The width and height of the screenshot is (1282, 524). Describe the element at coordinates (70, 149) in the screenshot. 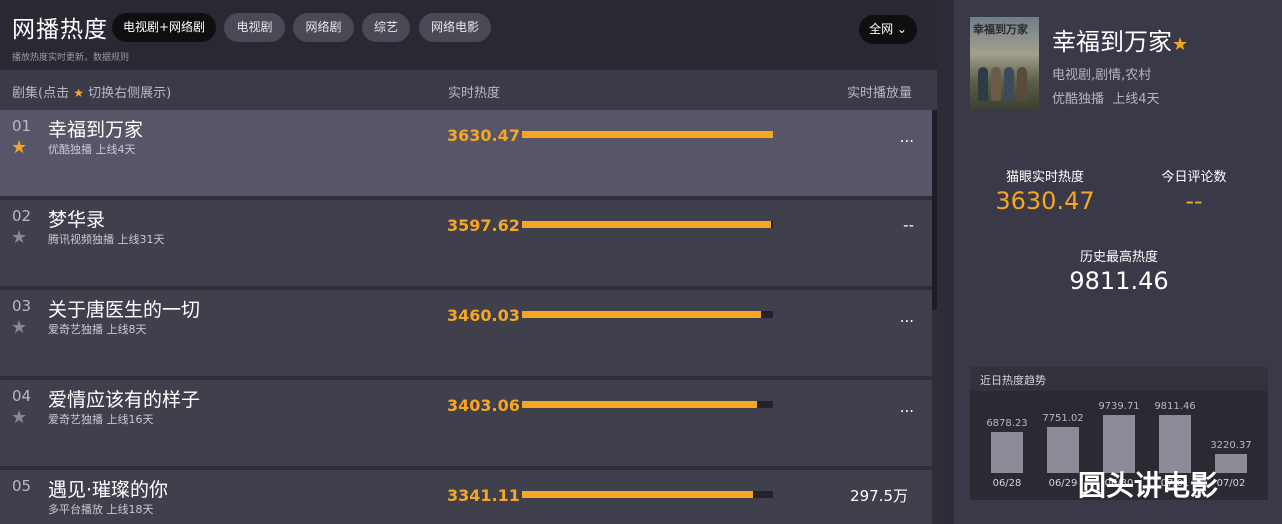

I see `platform-label: 优酷独播` at that location.